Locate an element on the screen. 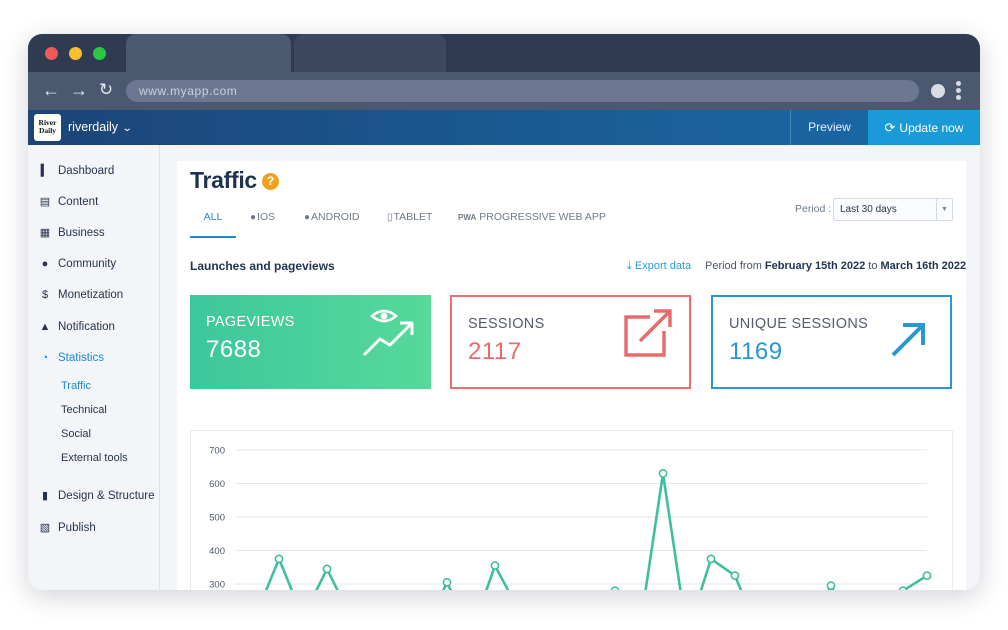 The height and width of the screenshot is (630, 1008). tab-android: ●ANDROID is located at coordinates (331, 222).